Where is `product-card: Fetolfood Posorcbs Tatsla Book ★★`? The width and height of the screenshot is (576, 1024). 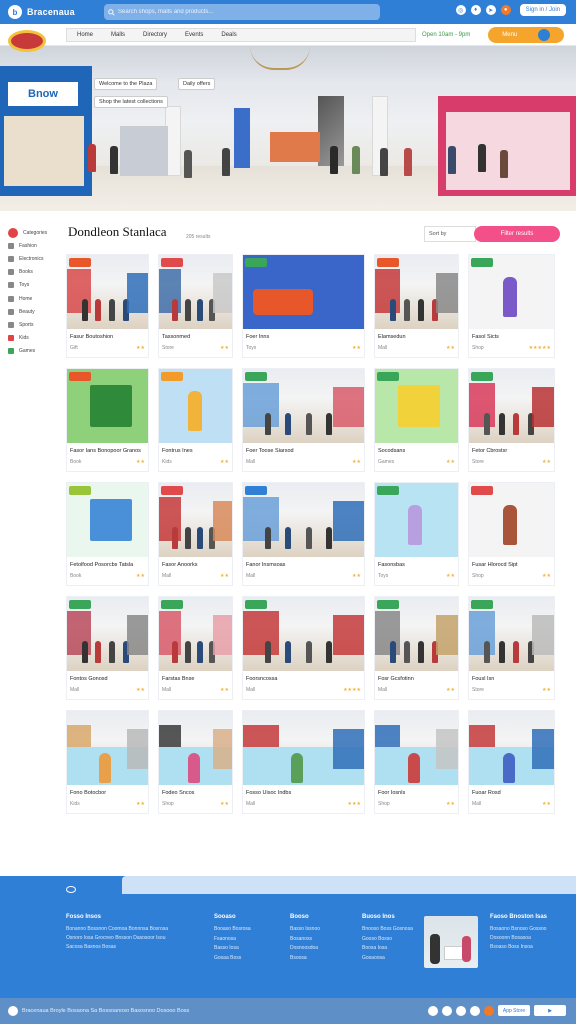 product-card: Fetolfood Posorcbs Tatsla Book ★★ is located at coordinates (107, 534).